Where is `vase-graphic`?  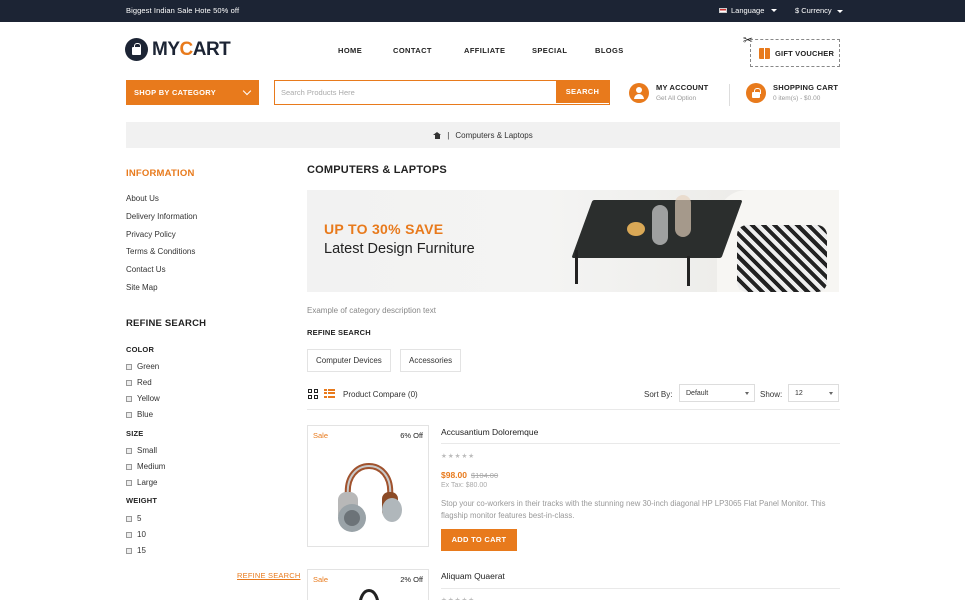 vase-graphic is located at coordinates (683, 216).